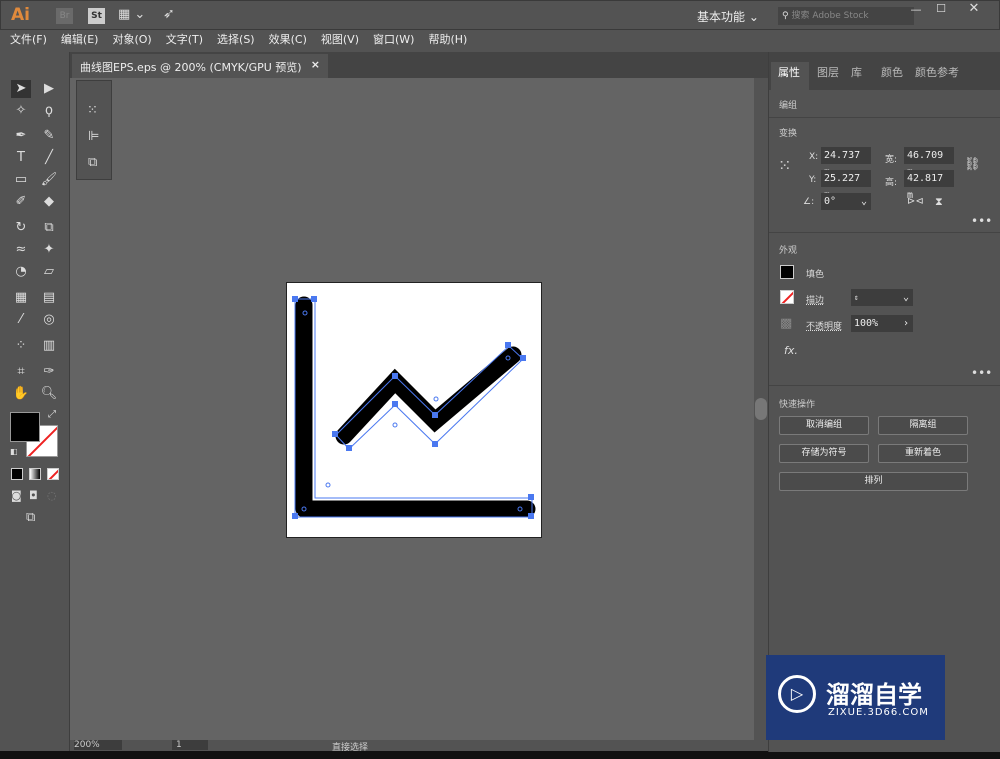 This screenshot has width=1000, height=759. I want to click on gradient-mode-icon, so click(35, 474).